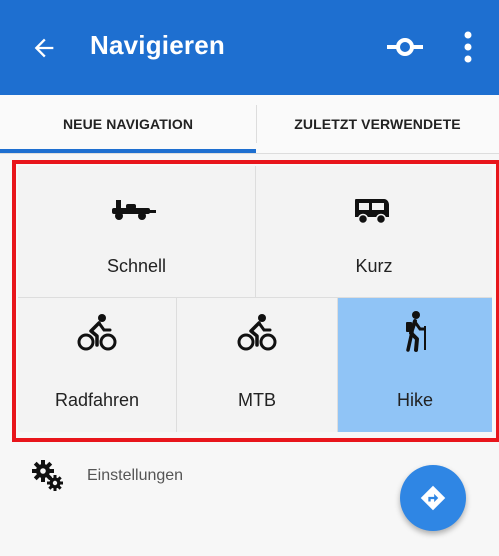 The image size is (499, 556). Describe the element at coordinates (134, 210) in the screenshot. I see `race-car-icon` at that location.